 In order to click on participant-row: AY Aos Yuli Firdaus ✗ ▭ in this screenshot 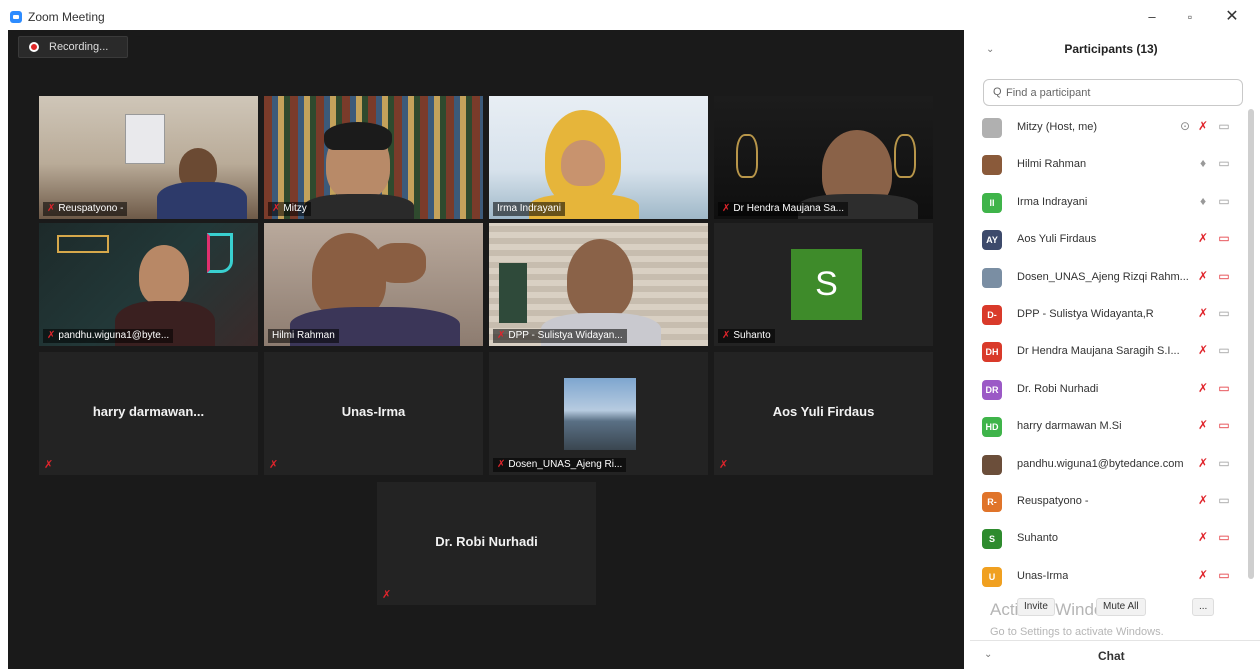, I will do `click(1108, 239)`.